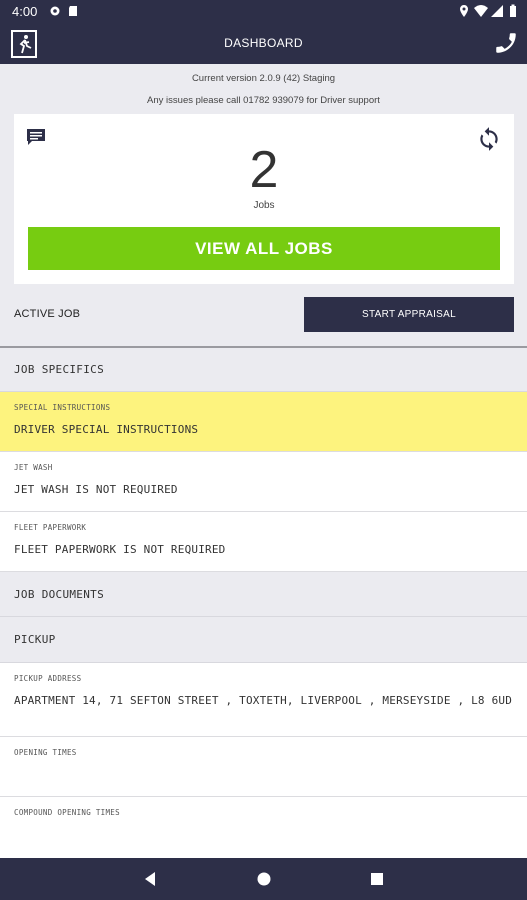  I want to click on section-title: JOB SPECIFICS, so click(59, 369).